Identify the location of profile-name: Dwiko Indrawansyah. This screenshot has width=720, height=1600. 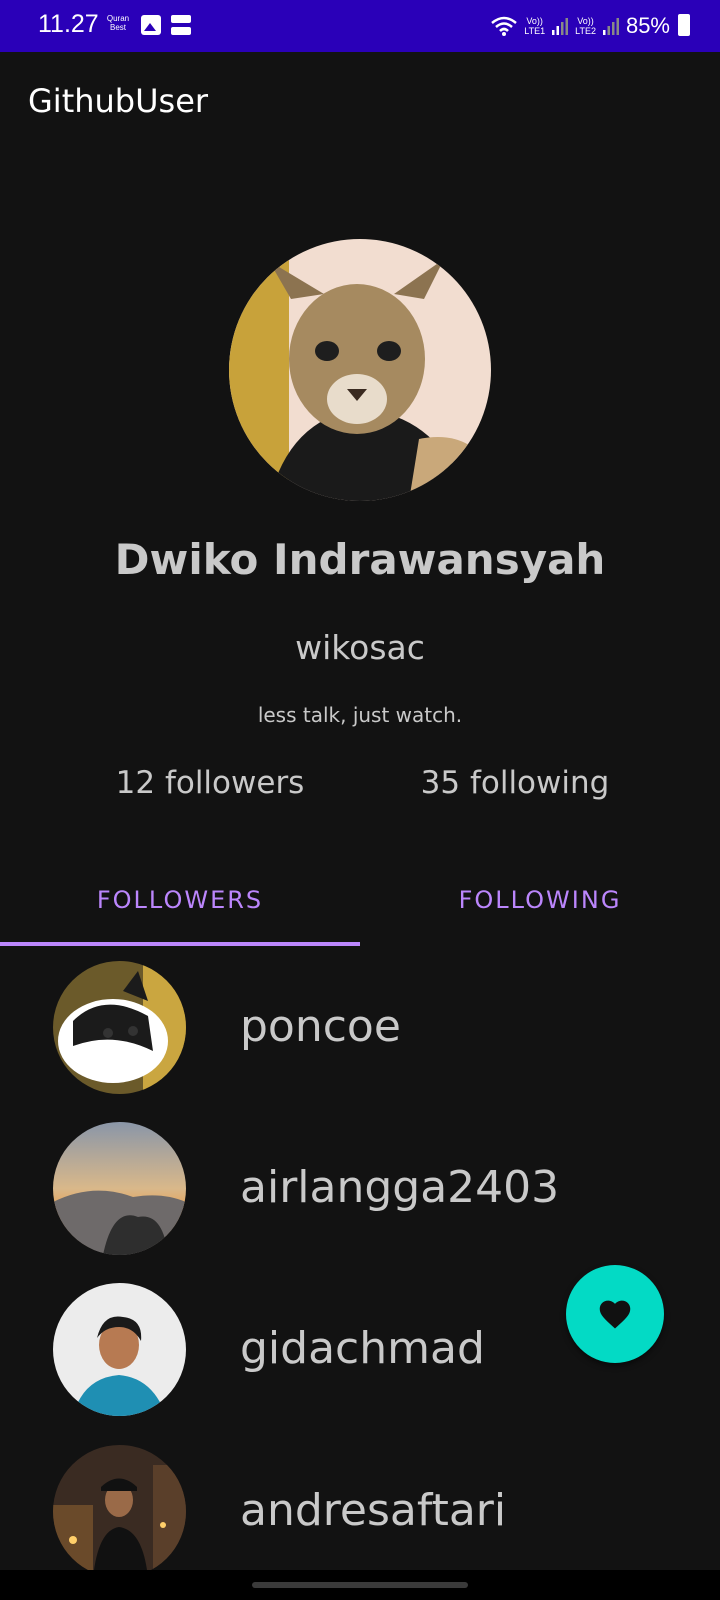
(360, 559).